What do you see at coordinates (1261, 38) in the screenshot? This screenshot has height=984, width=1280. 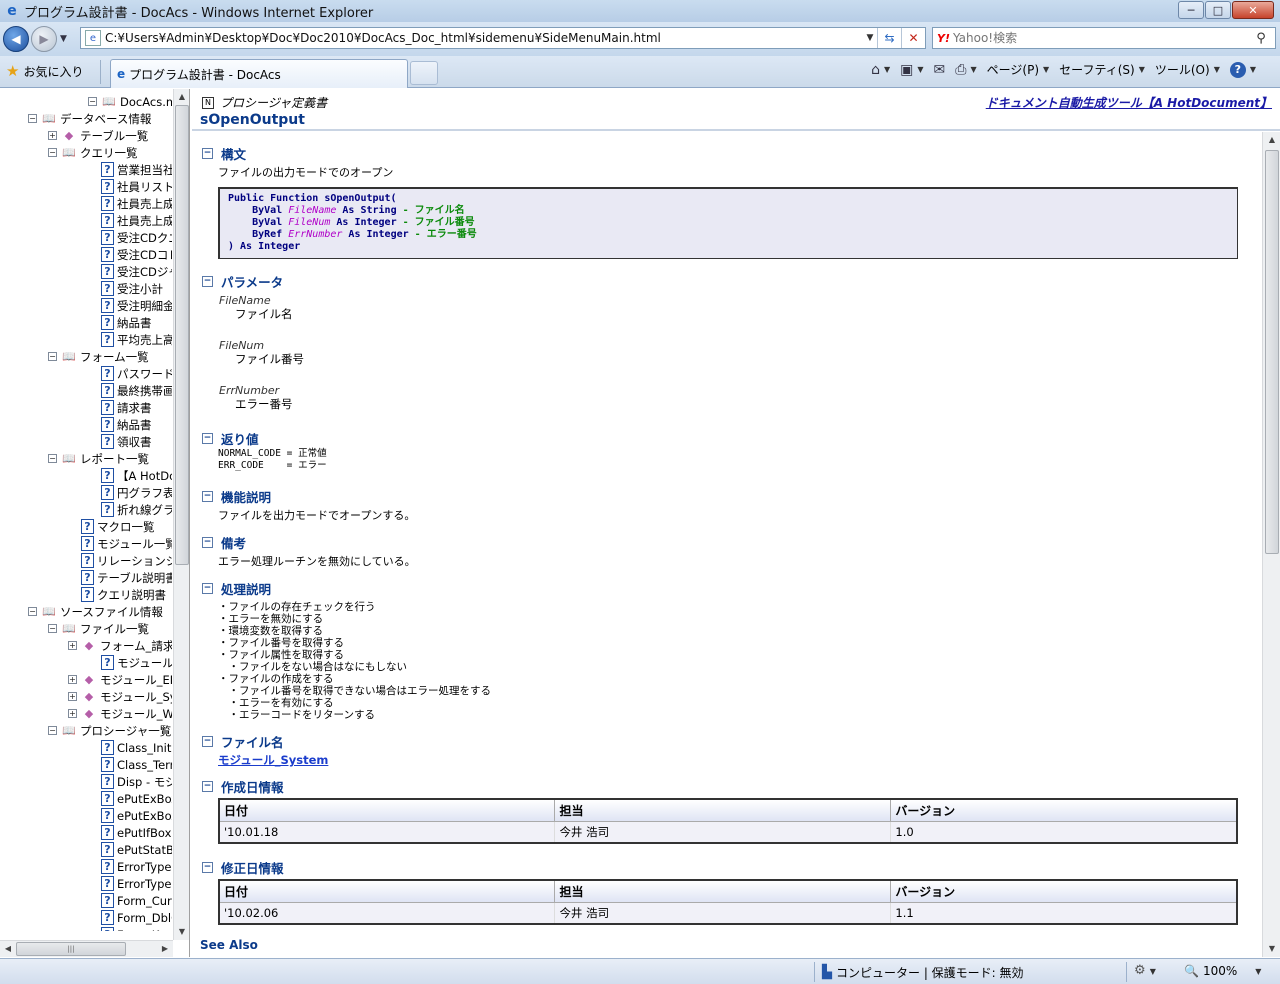 I see `search-icon: ⚲` at bounding box center [1261, 38].